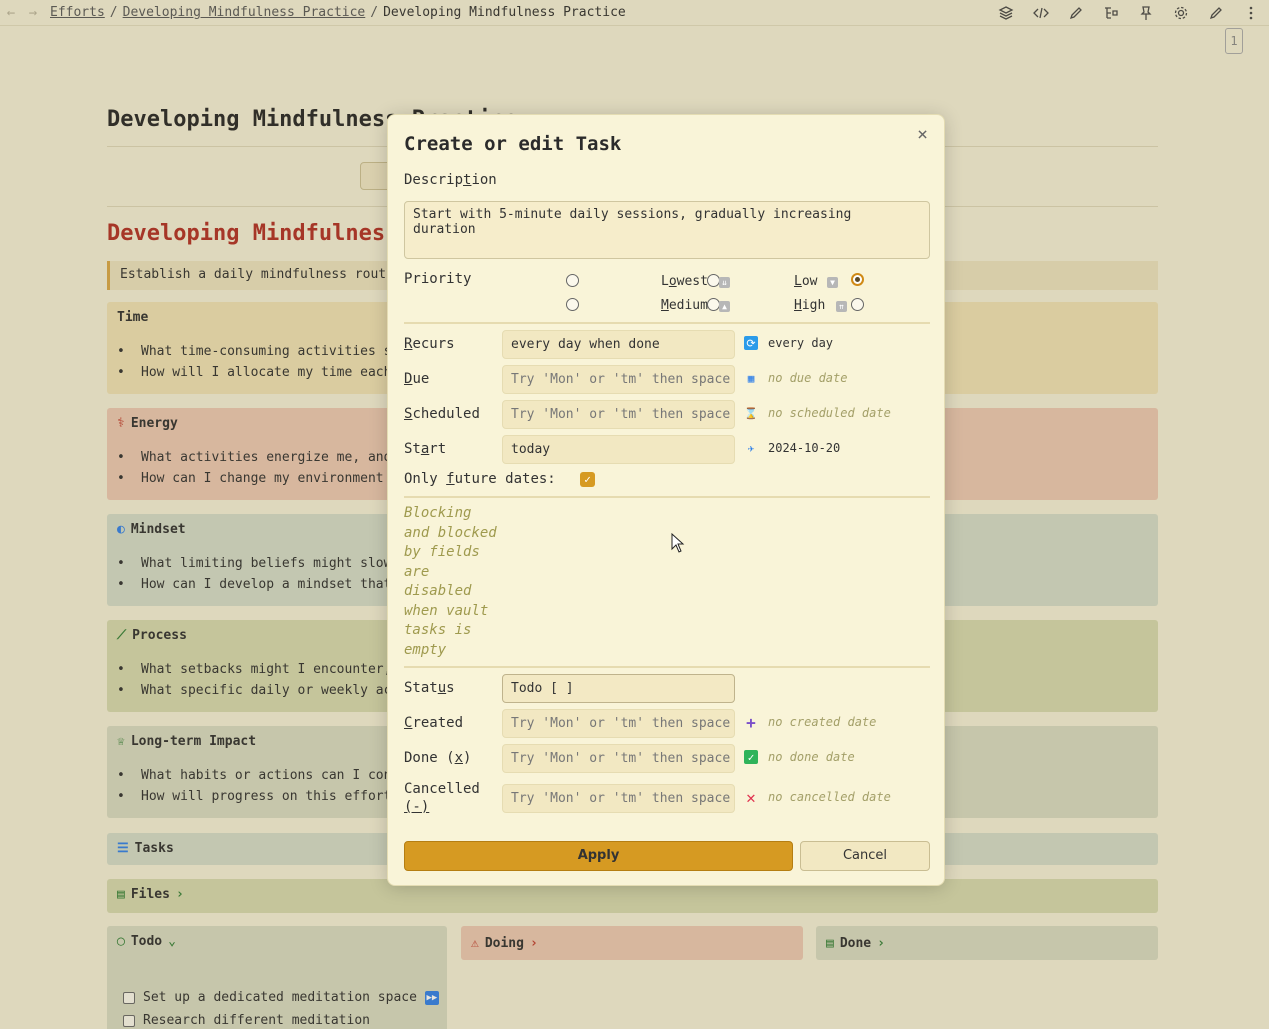  I want to click on priority-radio-high, so click(857, 304).